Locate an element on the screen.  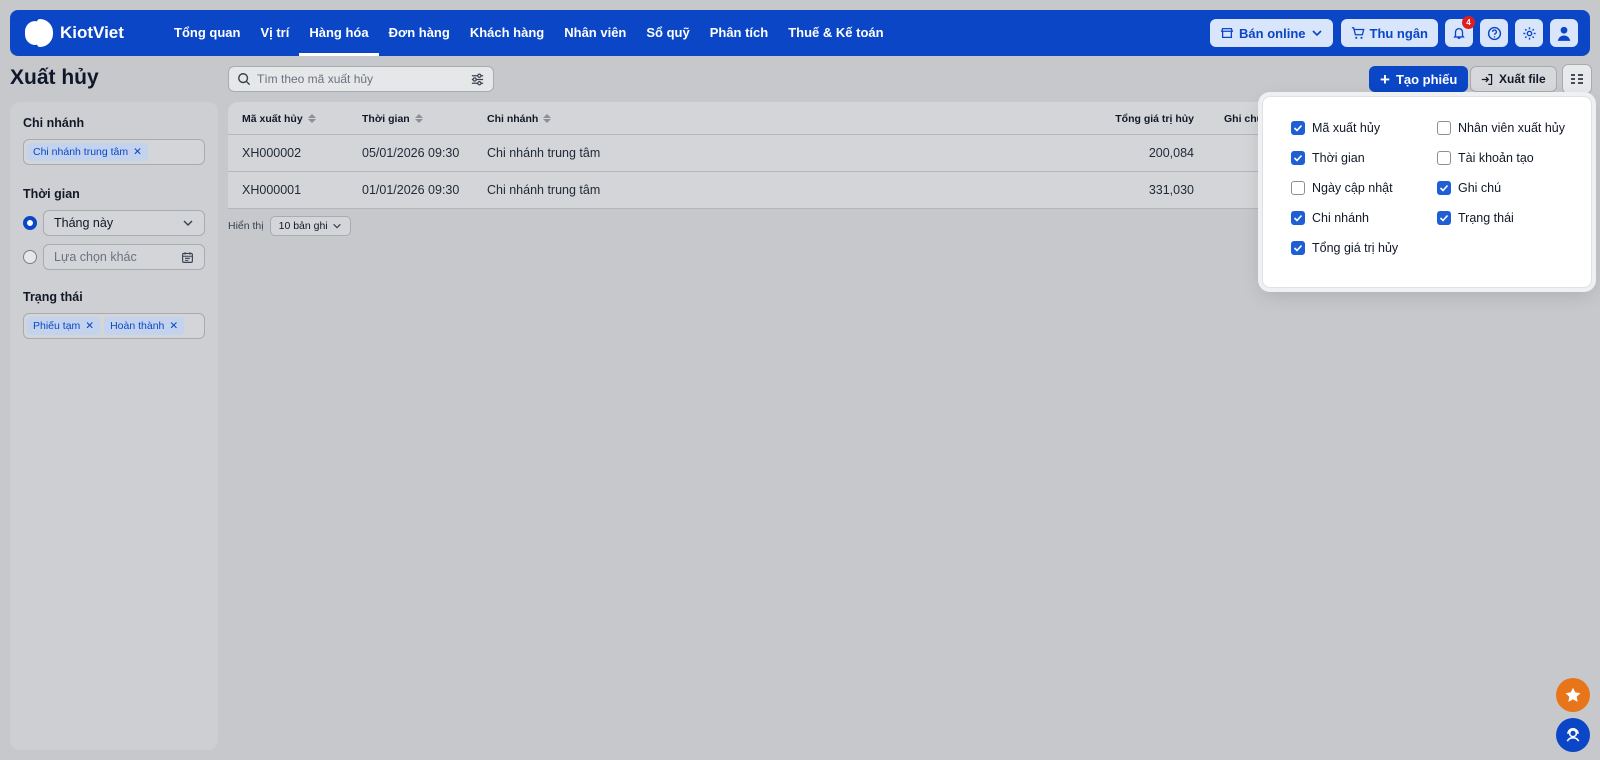
gear-icon is located at coordinates (1529, 33).